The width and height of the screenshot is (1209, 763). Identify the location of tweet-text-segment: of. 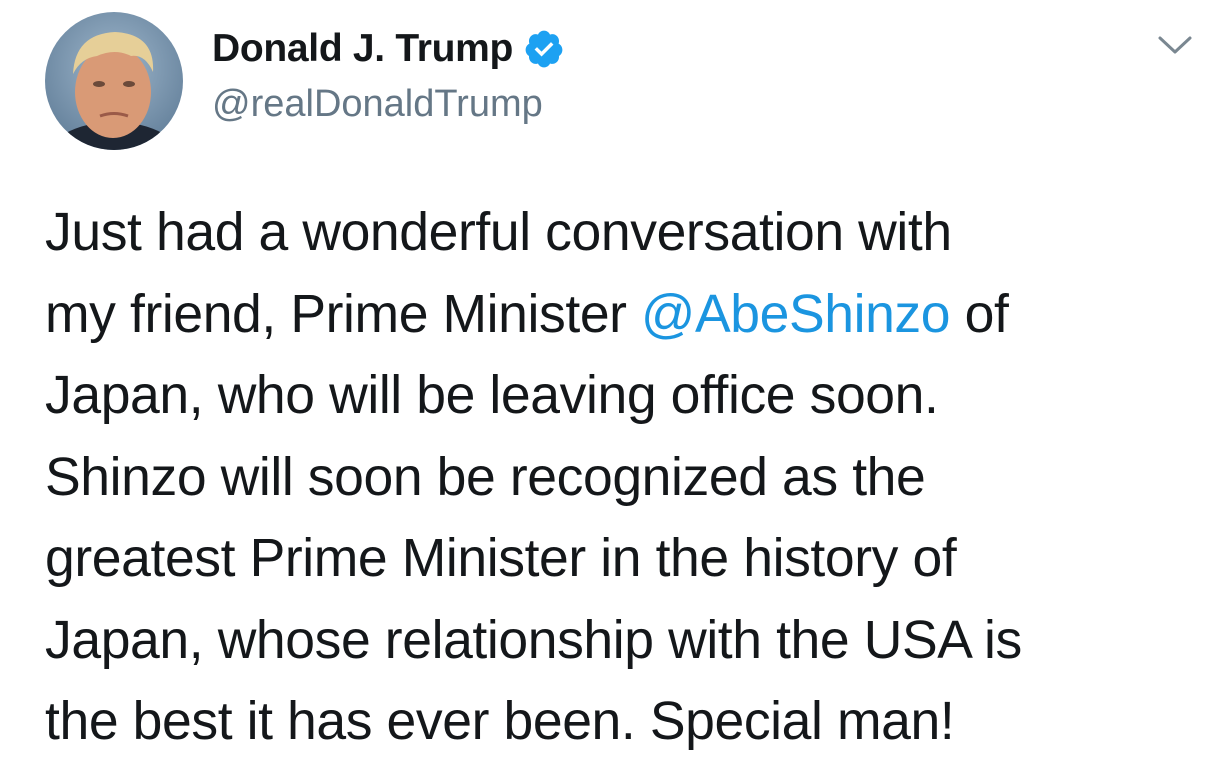
(979, 314).